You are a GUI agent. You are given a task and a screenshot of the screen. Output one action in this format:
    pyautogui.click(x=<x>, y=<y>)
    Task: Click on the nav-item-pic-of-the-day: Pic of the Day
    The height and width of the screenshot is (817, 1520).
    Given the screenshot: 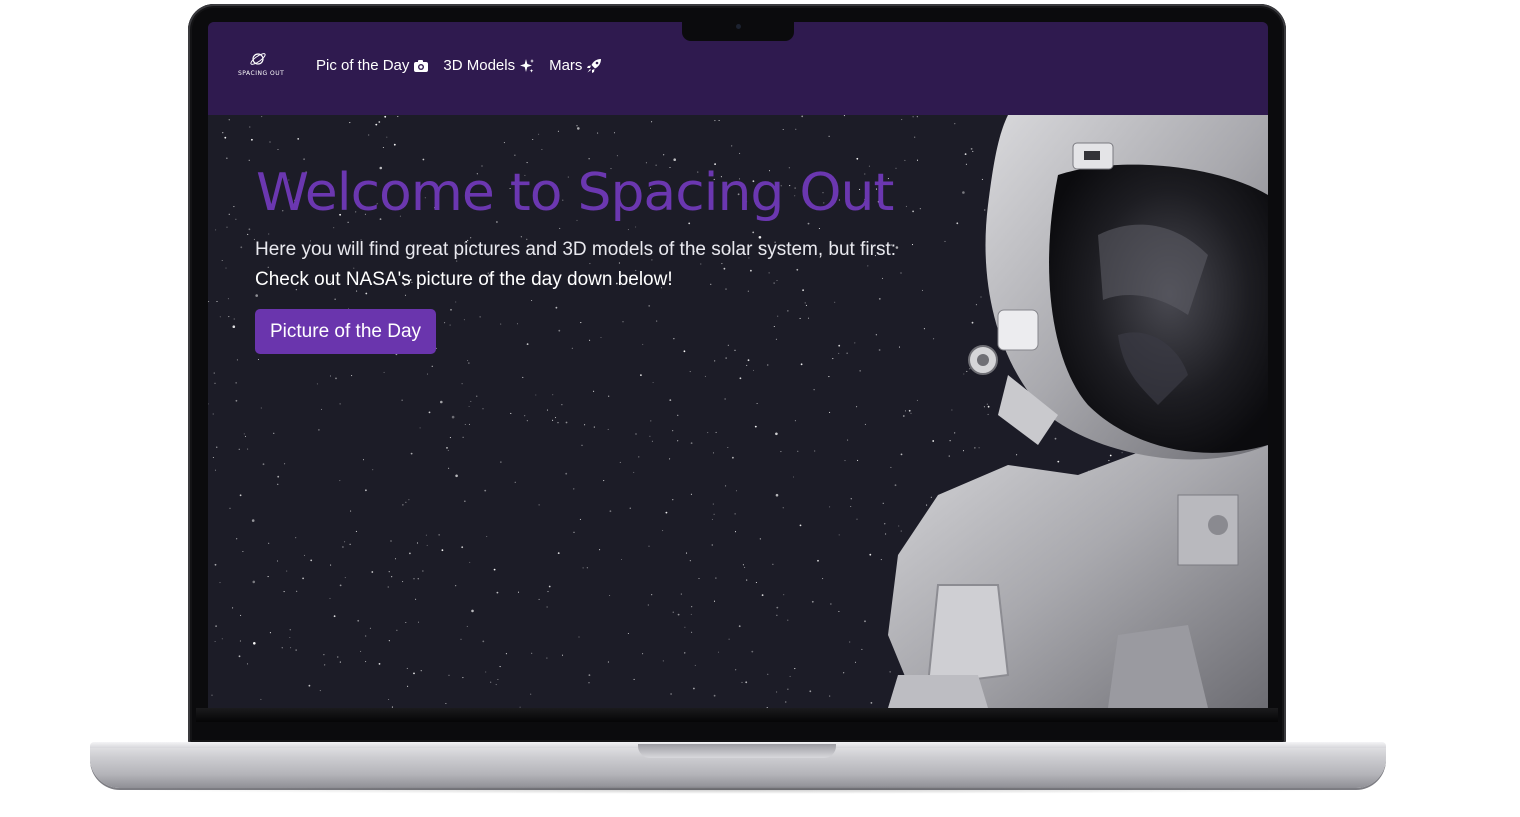 What is the action you would take?
    pyautogui.click(x=372, y=65)
    